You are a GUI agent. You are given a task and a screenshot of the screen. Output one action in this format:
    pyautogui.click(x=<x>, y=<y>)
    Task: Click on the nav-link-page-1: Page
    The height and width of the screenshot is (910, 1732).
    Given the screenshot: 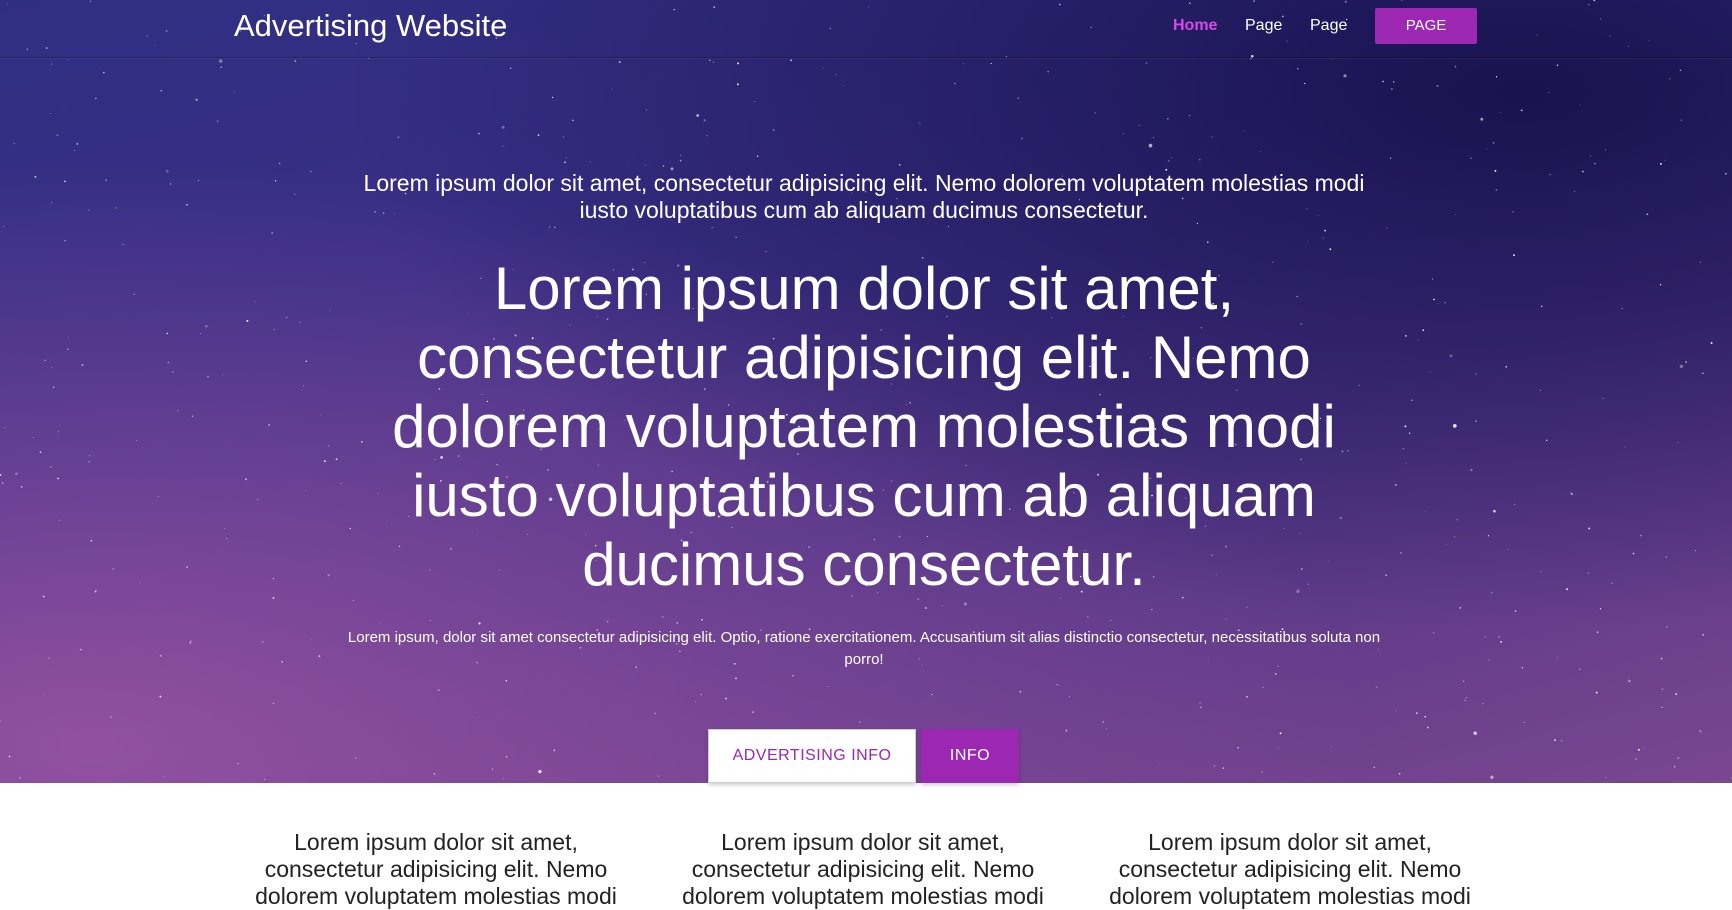 What is the action you would take?
    pyautogui.click(x=1263, y=26)
    